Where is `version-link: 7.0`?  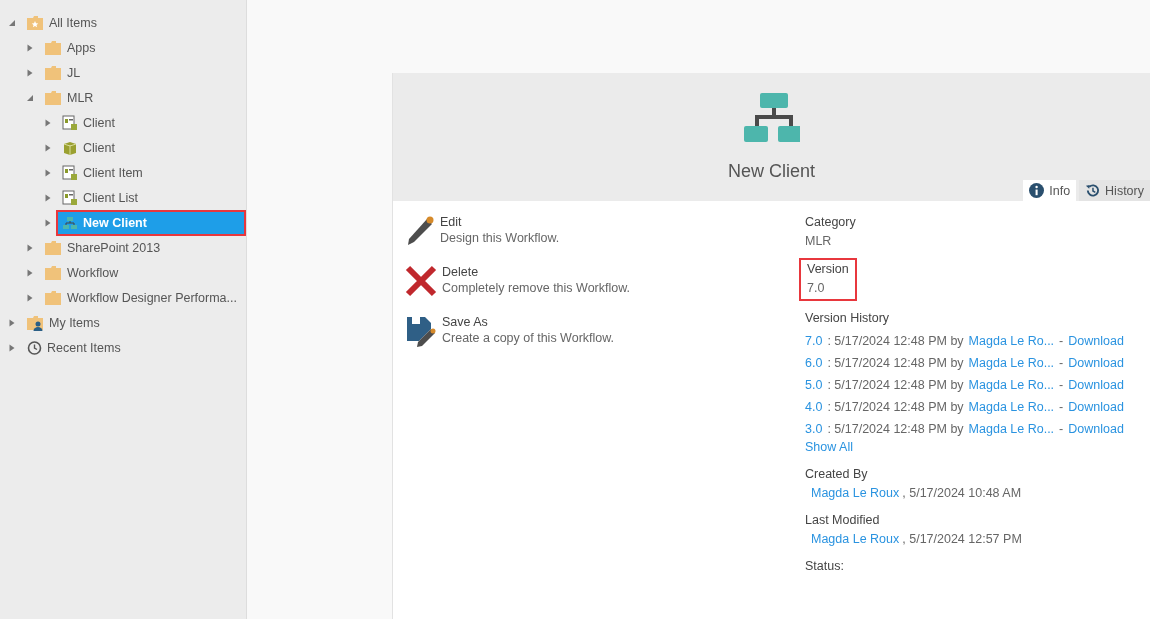 version-link: 7.0 is located at coordinates (814, 341).